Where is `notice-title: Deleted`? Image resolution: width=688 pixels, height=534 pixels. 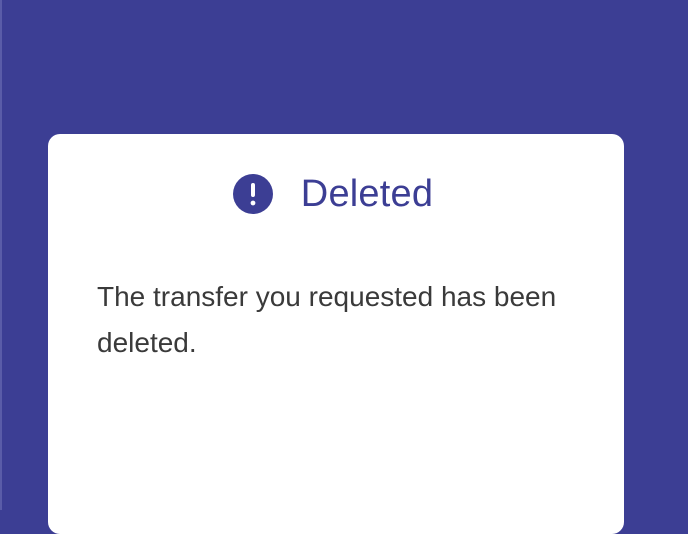
notice-title: Deleted is located at coordinates (367, 194).